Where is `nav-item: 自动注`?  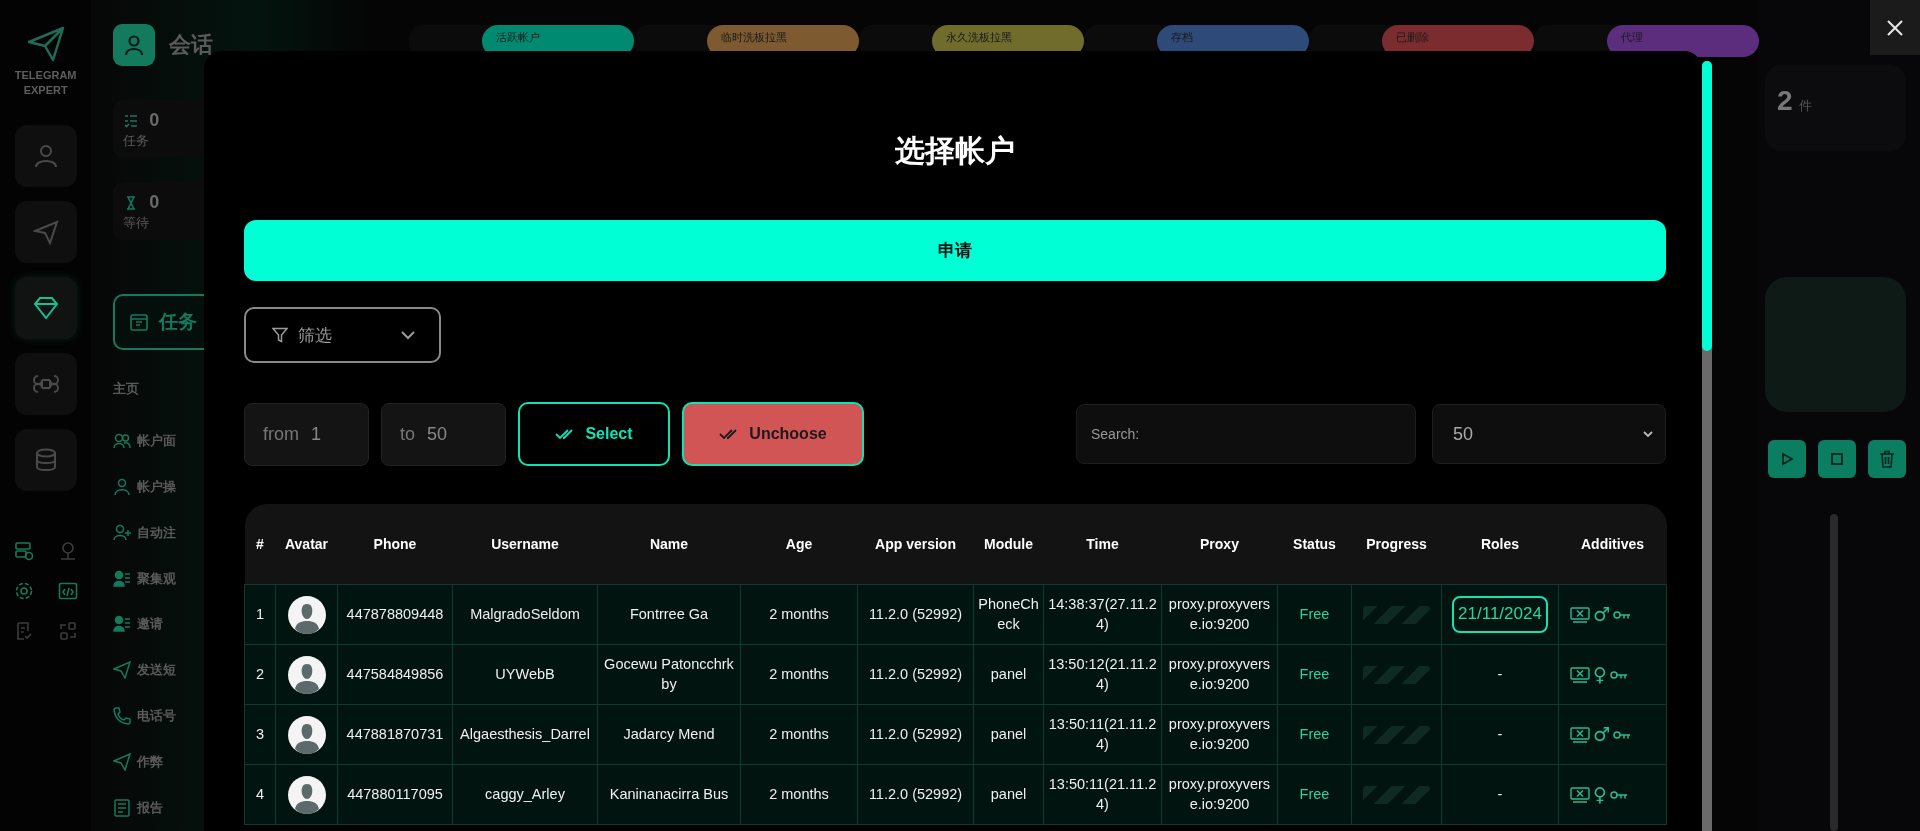
nav-item: 自动注 is located at coordinates (163, 532).